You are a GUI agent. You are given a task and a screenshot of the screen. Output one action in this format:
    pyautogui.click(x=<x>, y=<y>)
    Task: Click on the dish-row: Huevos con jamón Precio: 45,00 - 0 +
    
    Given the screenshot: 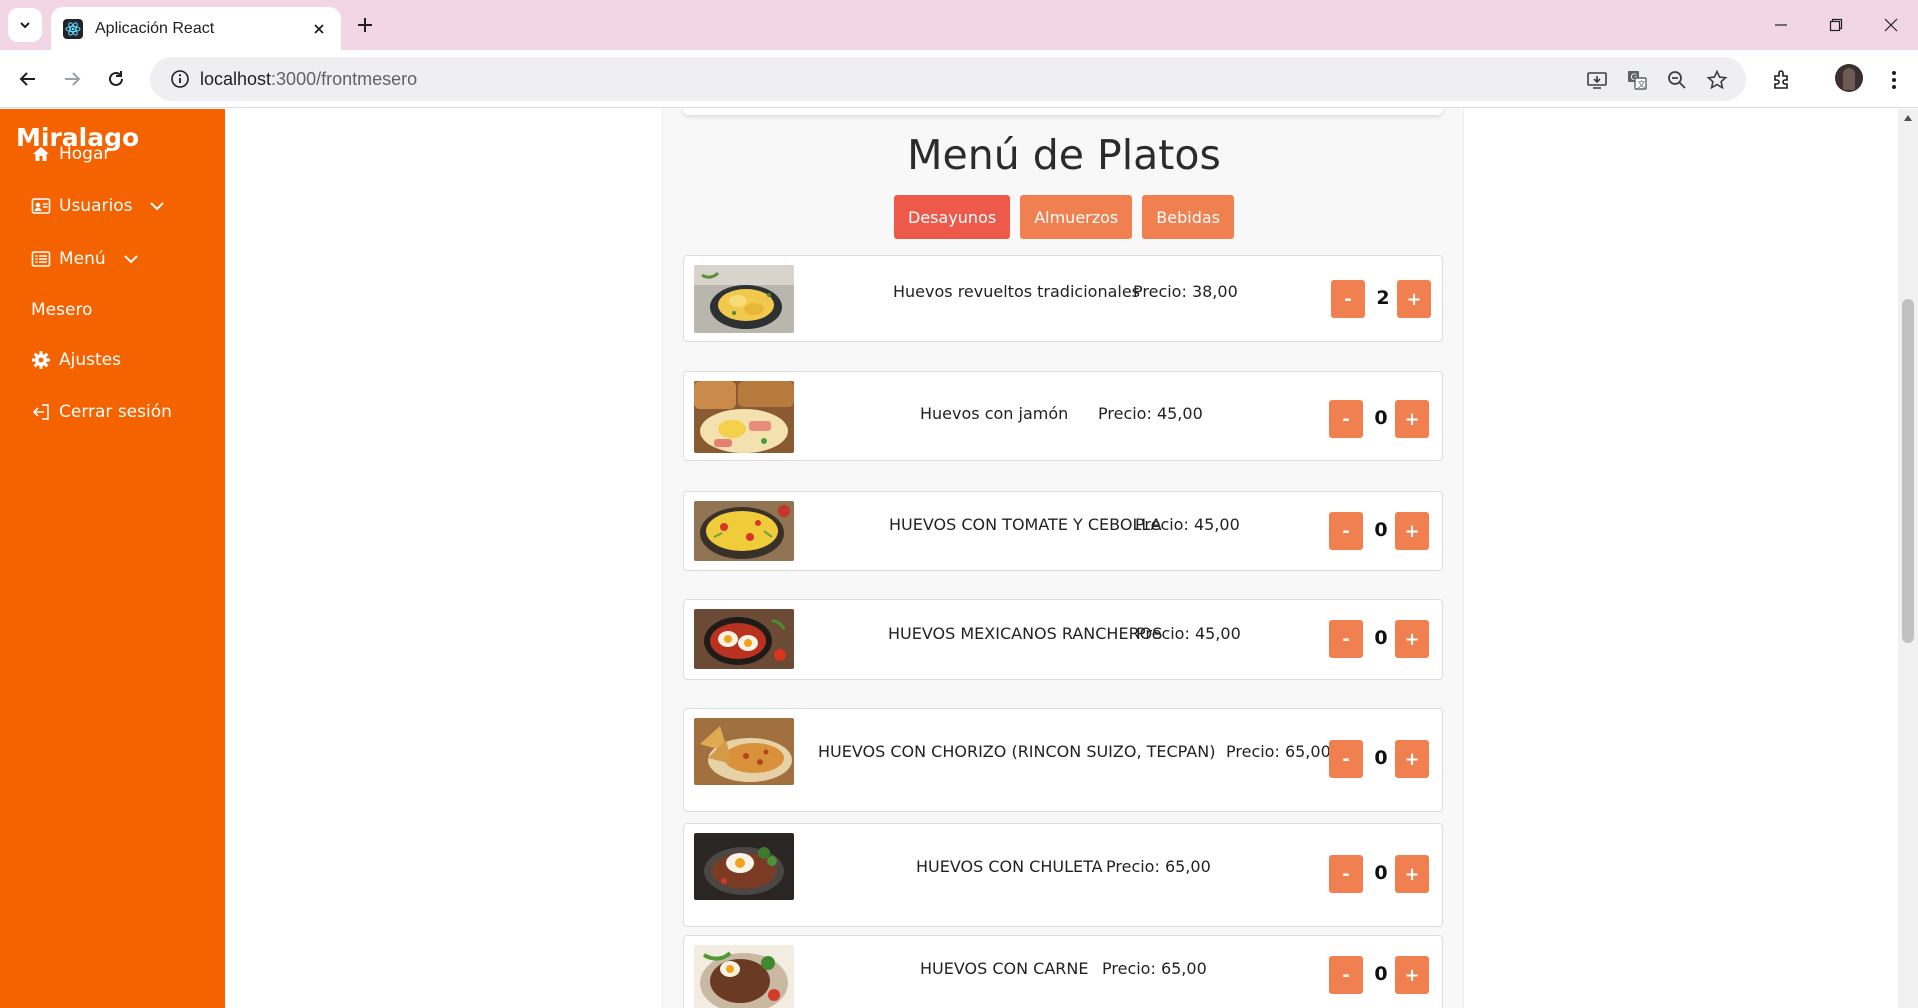 What is the action you would take?
    pyautogui.click(x=1063, y=416)
    